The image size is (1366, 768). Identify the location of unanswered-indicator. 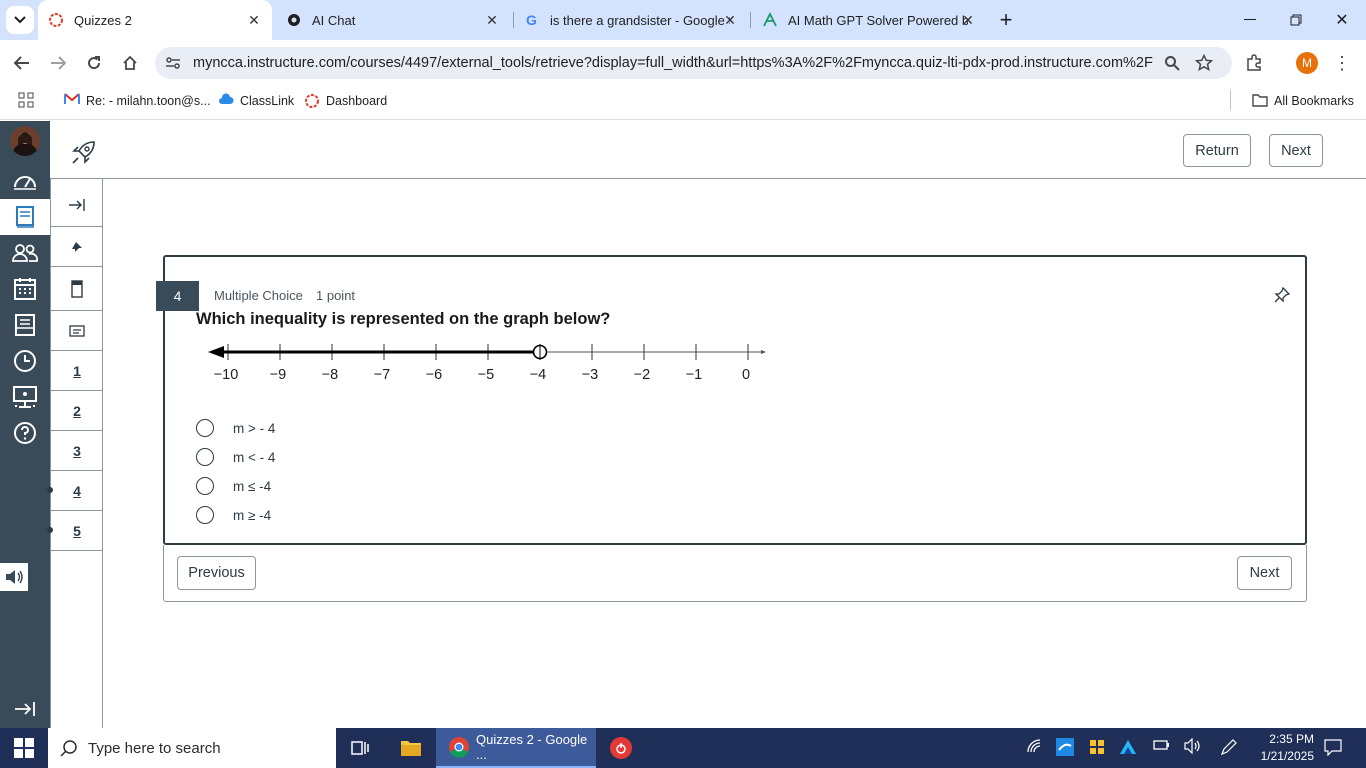
(50, 530).